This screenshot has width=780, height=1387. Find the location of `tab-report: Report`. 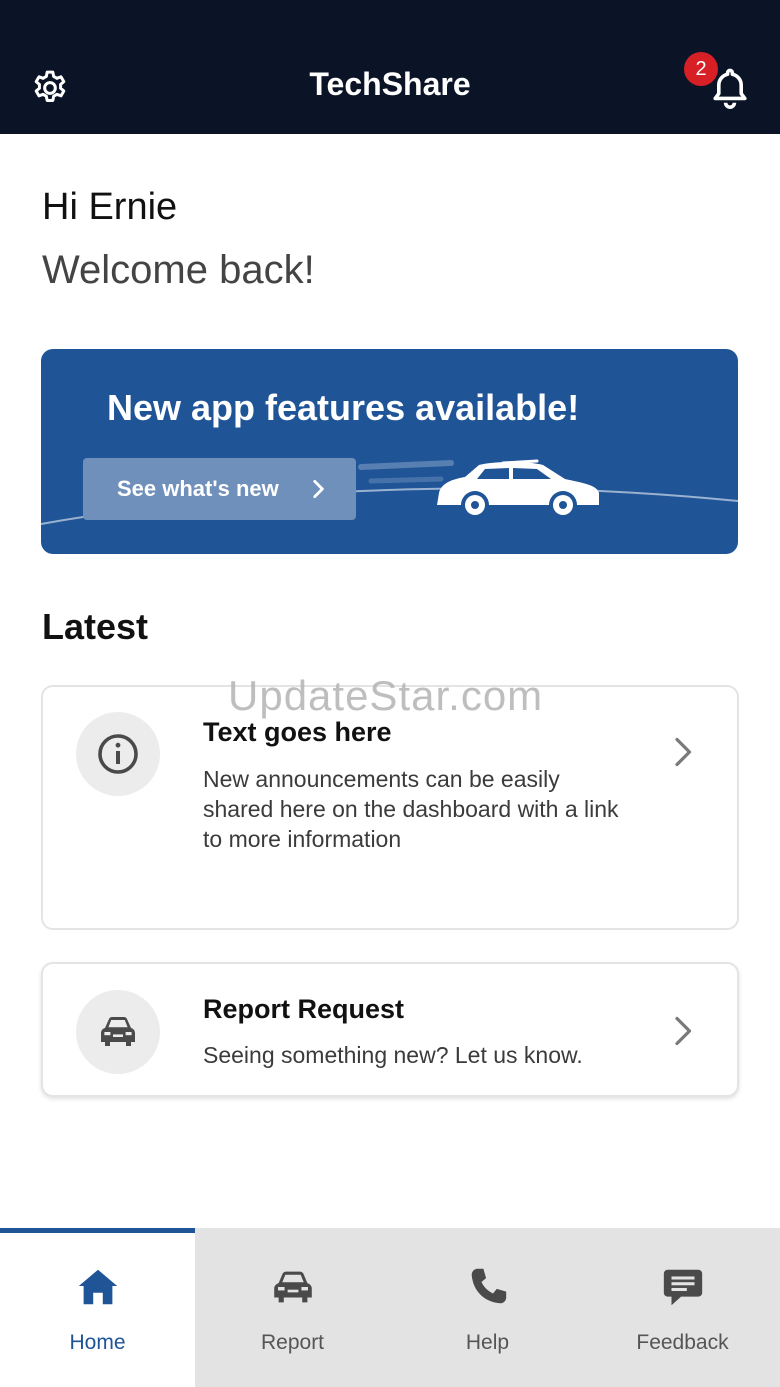

tab-report: Report is located at coordinates (292, 1307).